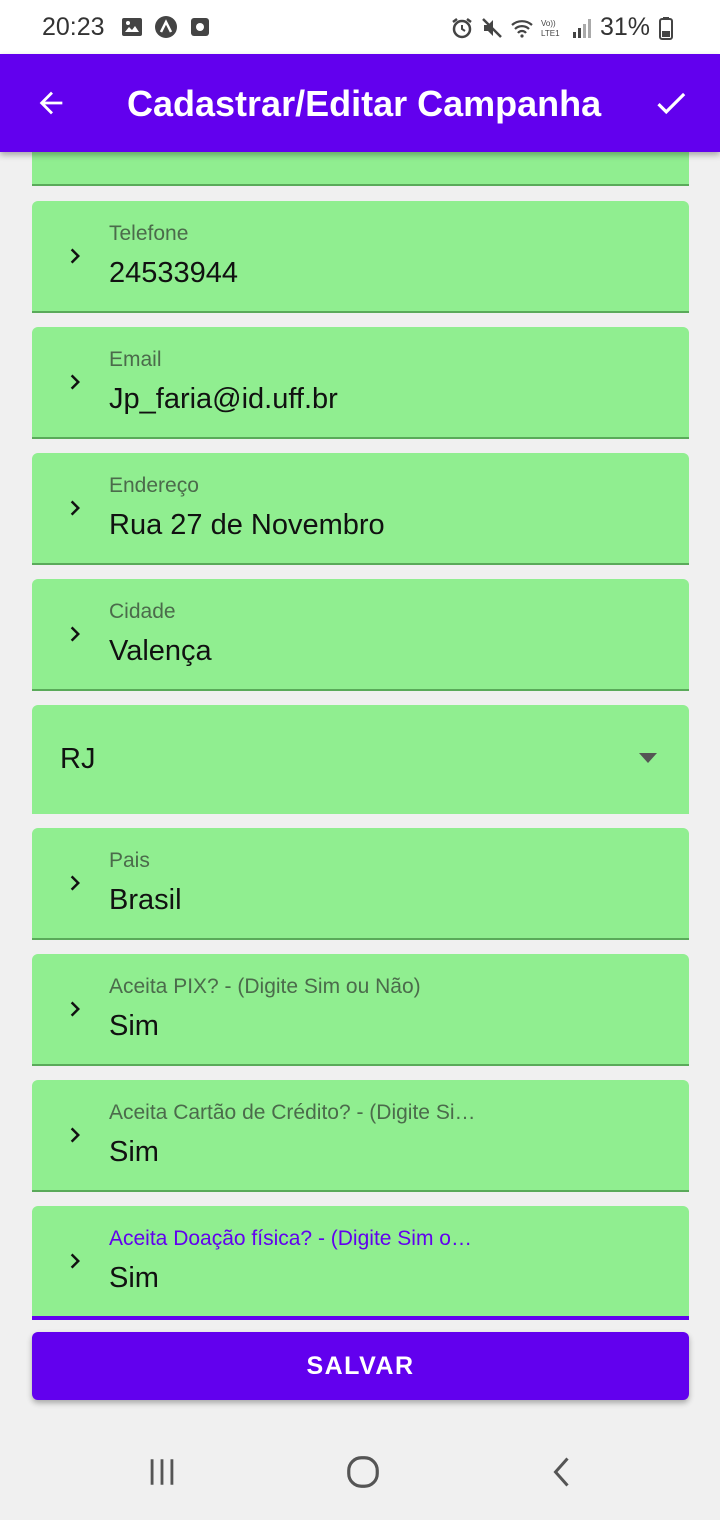  Describe the element at coordinates (223, 399) in the screenshot. I see `field-value: Jp_faria@id.uff.br` at that location.